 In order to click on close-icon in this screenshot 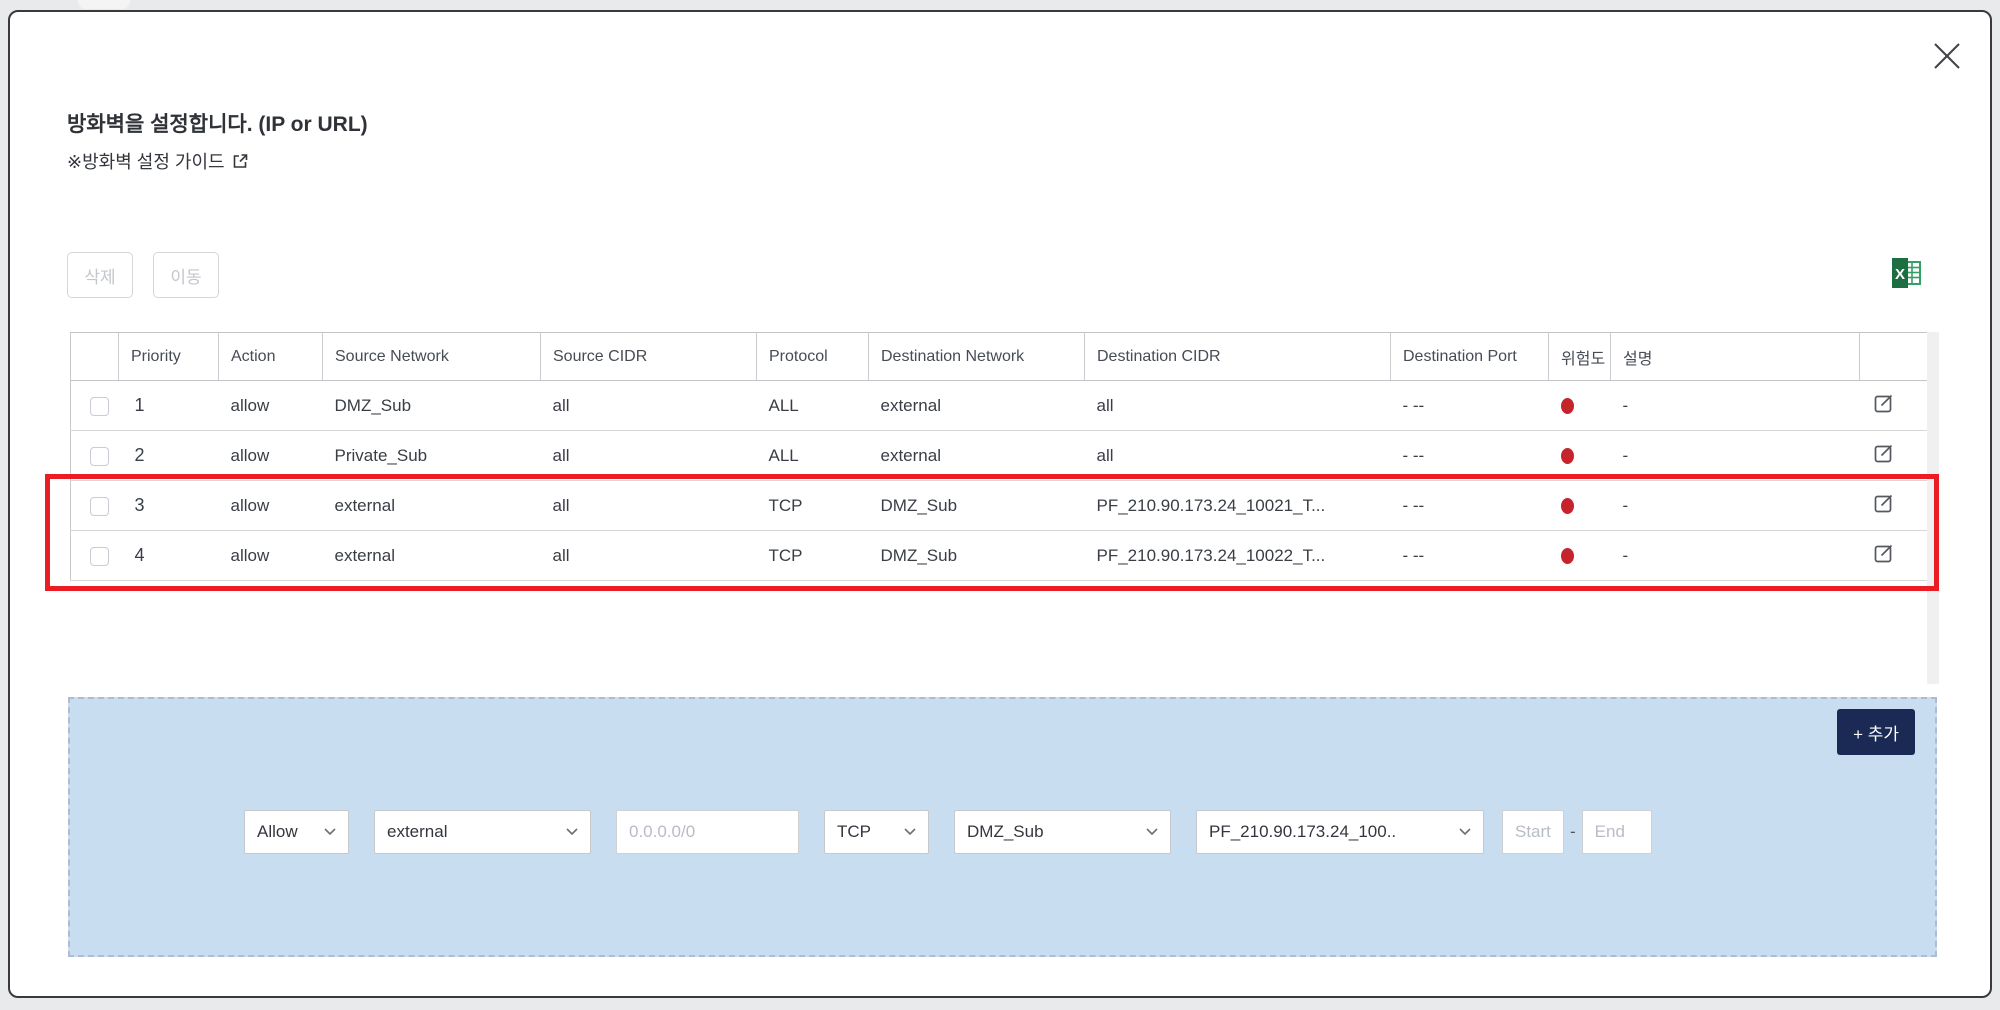, I will do `click(1947, 55)`.